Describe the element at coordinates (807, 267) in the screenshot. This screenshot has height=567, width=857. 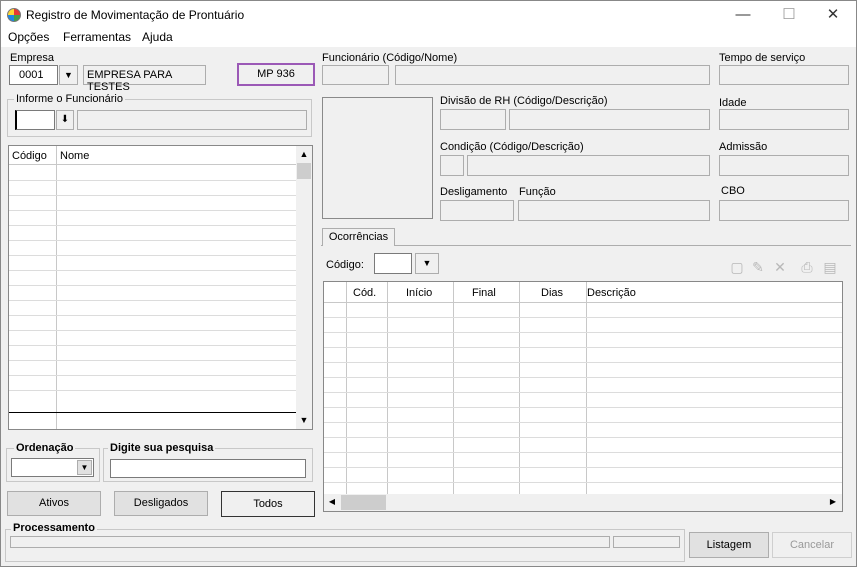
I see `printer-icon: ⎙` at that location.